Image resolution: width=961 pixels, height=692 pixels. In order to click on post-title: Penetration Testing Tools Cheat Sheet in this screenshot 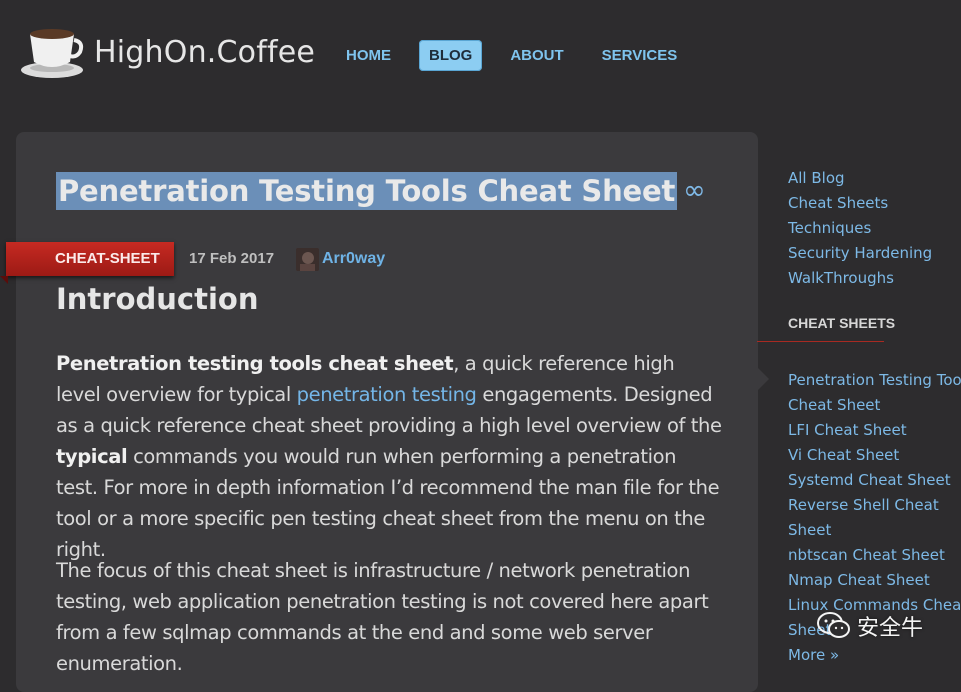, I will do `click(367, 191)`.